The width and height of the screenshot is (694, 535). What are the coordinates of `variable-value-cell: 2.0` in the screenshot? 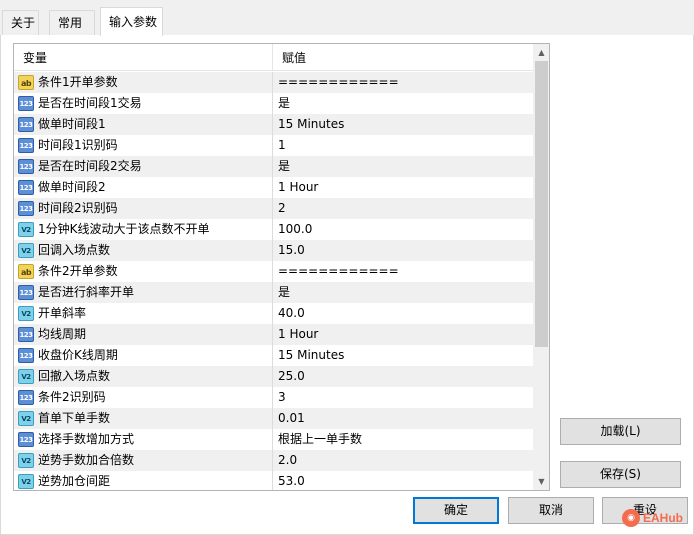 It's located at (403, 460).